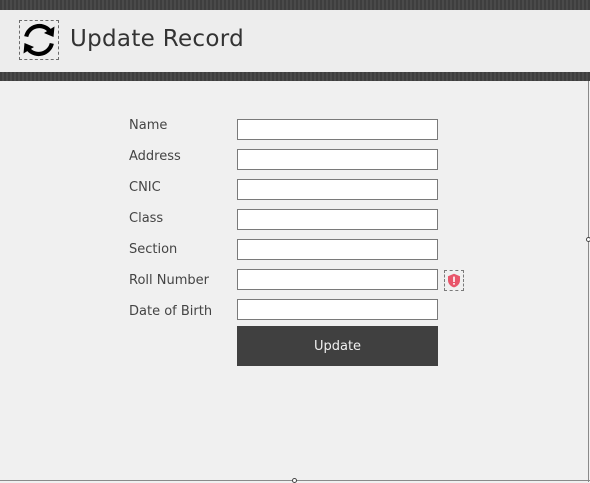 This screenshot has height=483, width=590. What do you see at coordinates (337, 159) in the screenshot?
I see `address-input` at bounding box center [337, 159].